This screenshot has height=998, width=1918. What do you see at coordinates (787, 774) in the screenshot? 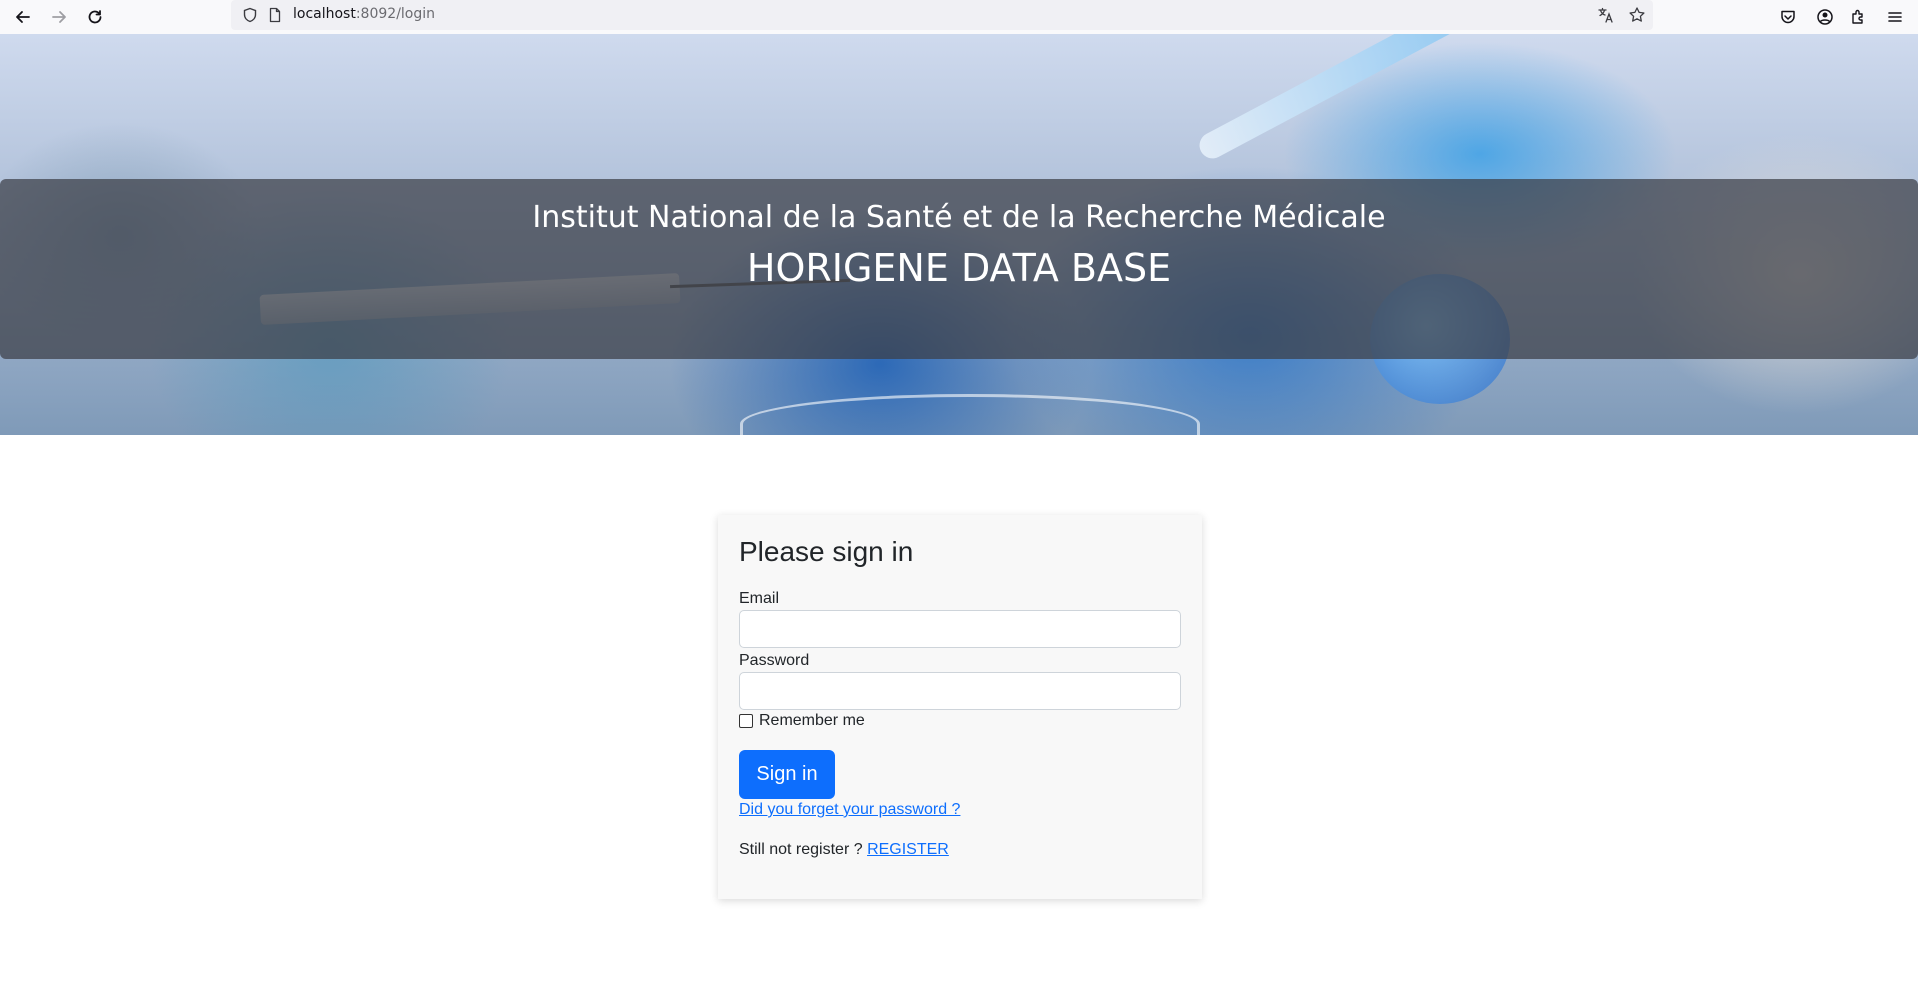
I see `sign-in-button: Sign in` at bounding box center [787, 774].